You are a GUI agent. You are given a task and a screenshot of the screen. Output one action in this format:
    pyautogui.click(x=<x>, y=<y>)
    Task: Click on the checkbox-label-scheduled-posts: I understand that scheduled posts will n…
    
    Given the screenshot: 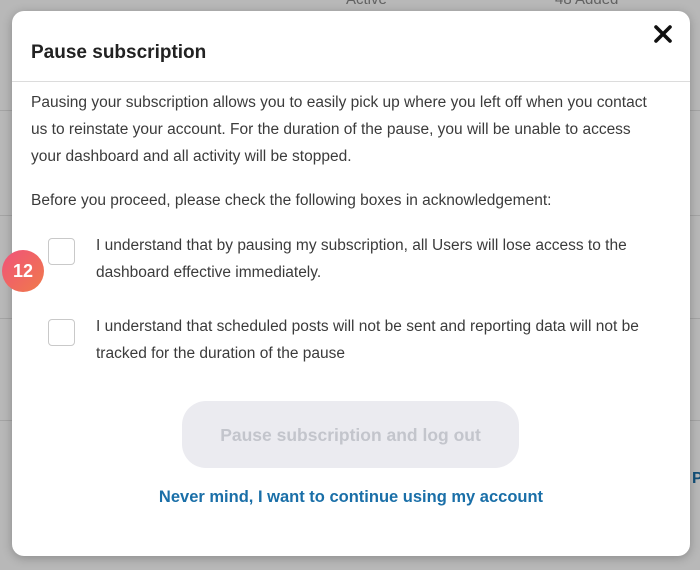 What is the action you would take?
    pyautogui.click(x=367, y=340)
    